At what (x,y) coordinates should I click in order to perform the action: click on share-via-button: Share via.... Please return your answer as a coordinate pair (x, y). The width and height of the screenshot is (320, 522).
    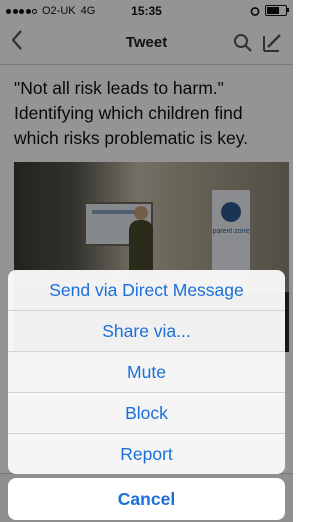
    Looking at the image, I should click on (146, 330).